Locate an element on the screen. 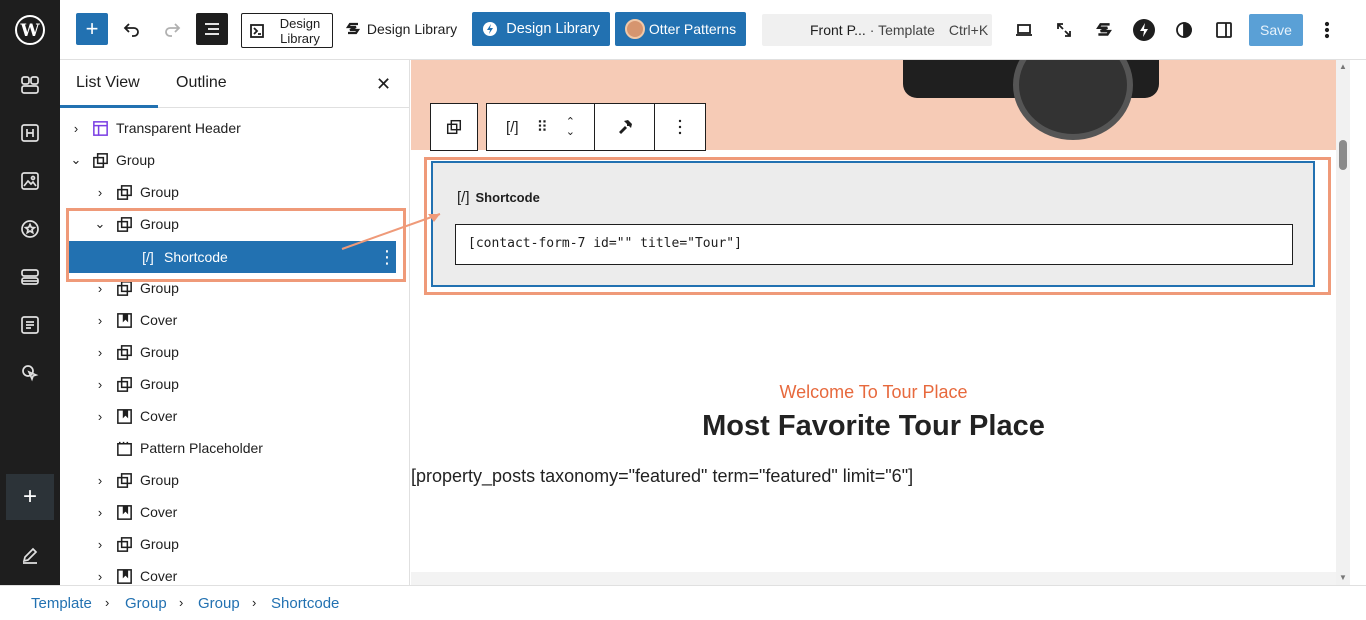 This screenshot has width=1366, height=620. redo-button is located at coordinates (172, 29).